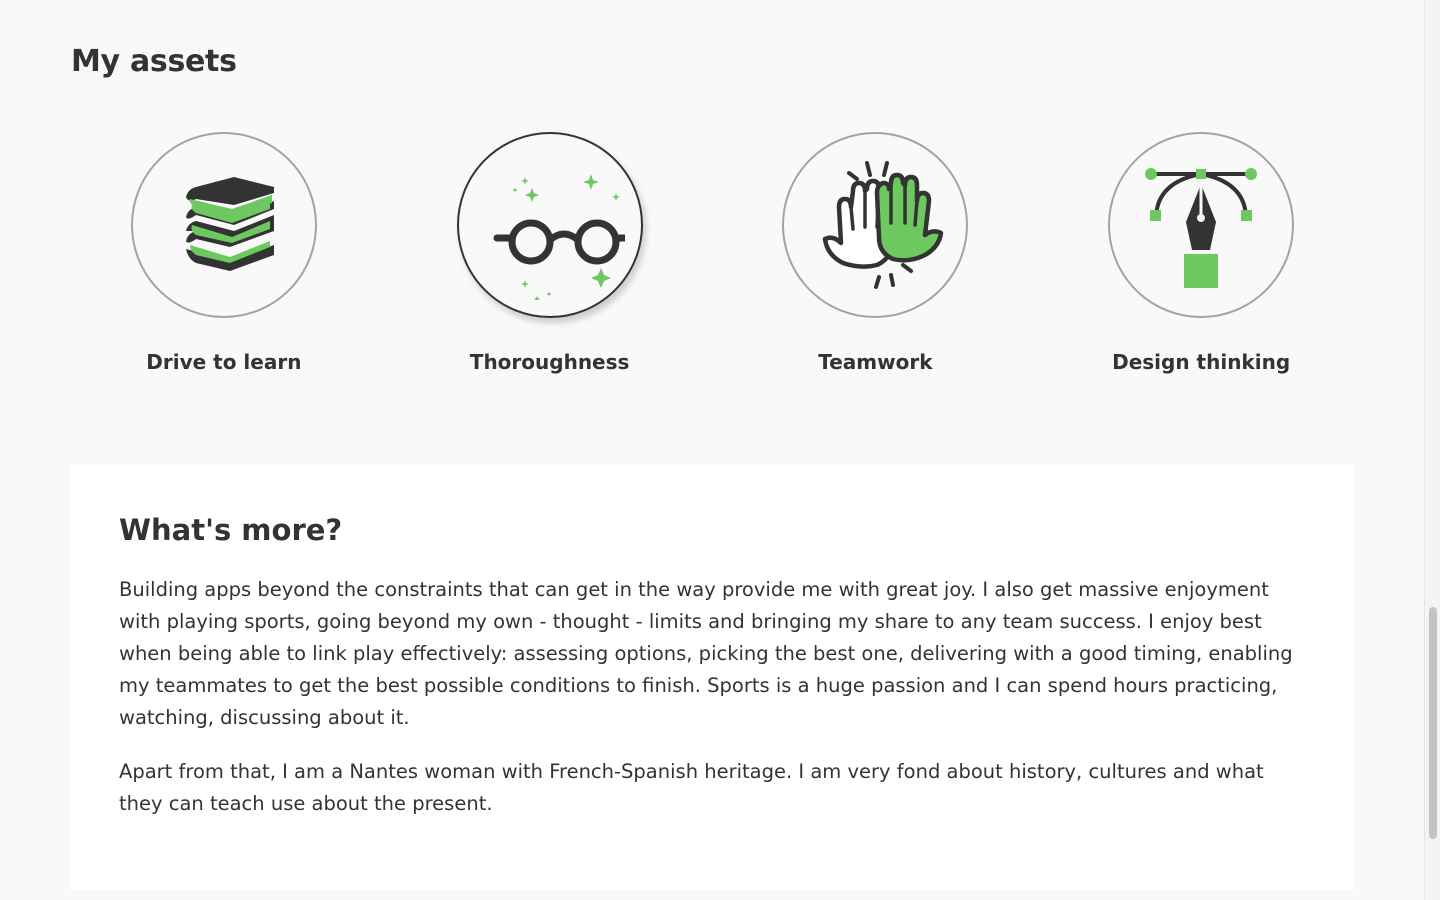  What do you see at coordinates (875, 362) in the screenshot?
I see `asset-label: Teamwork` at bounding box center [875, 362].